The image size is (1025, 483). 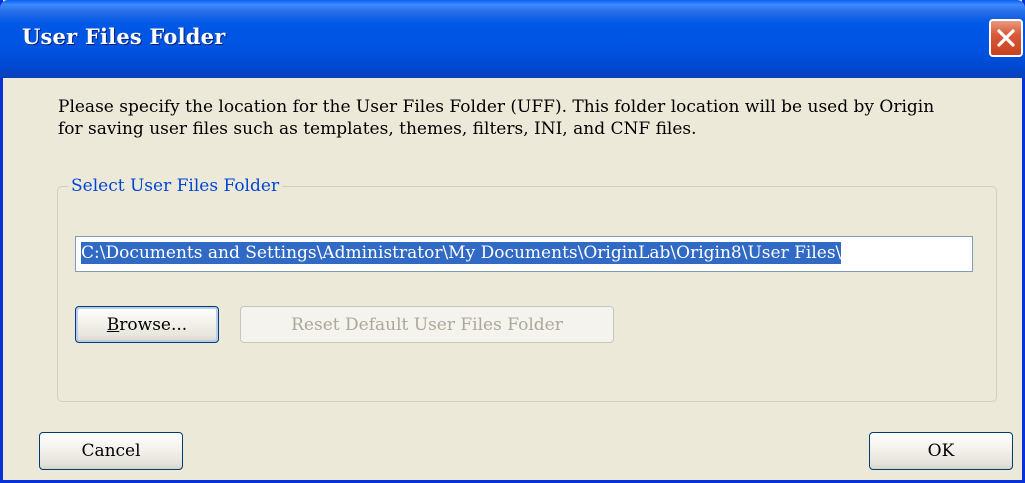 What do you see at coordinates (124, 36) in the screenshot?
I see `window-title: User Files Folder` at bounding box center [124, 36].